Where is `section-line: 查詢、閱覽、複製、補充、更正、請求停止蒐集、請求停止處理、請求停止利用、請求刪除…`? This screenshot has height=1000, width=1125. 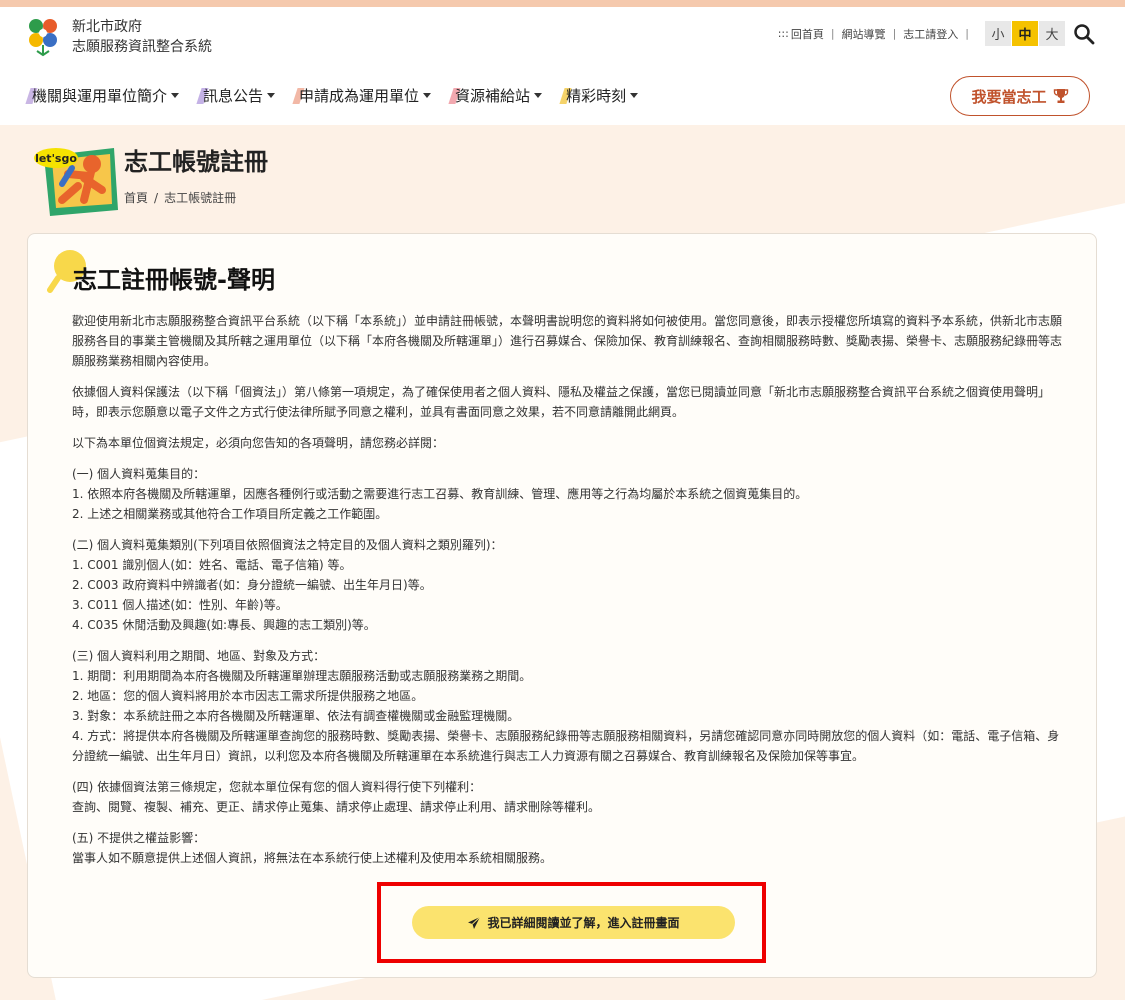 section-line: 查詢、閱覽、複製、補充、更正、請求停止蒐集、請求停止處理、請求停止利用、請求刪除… is located at coordinates (336, 807).